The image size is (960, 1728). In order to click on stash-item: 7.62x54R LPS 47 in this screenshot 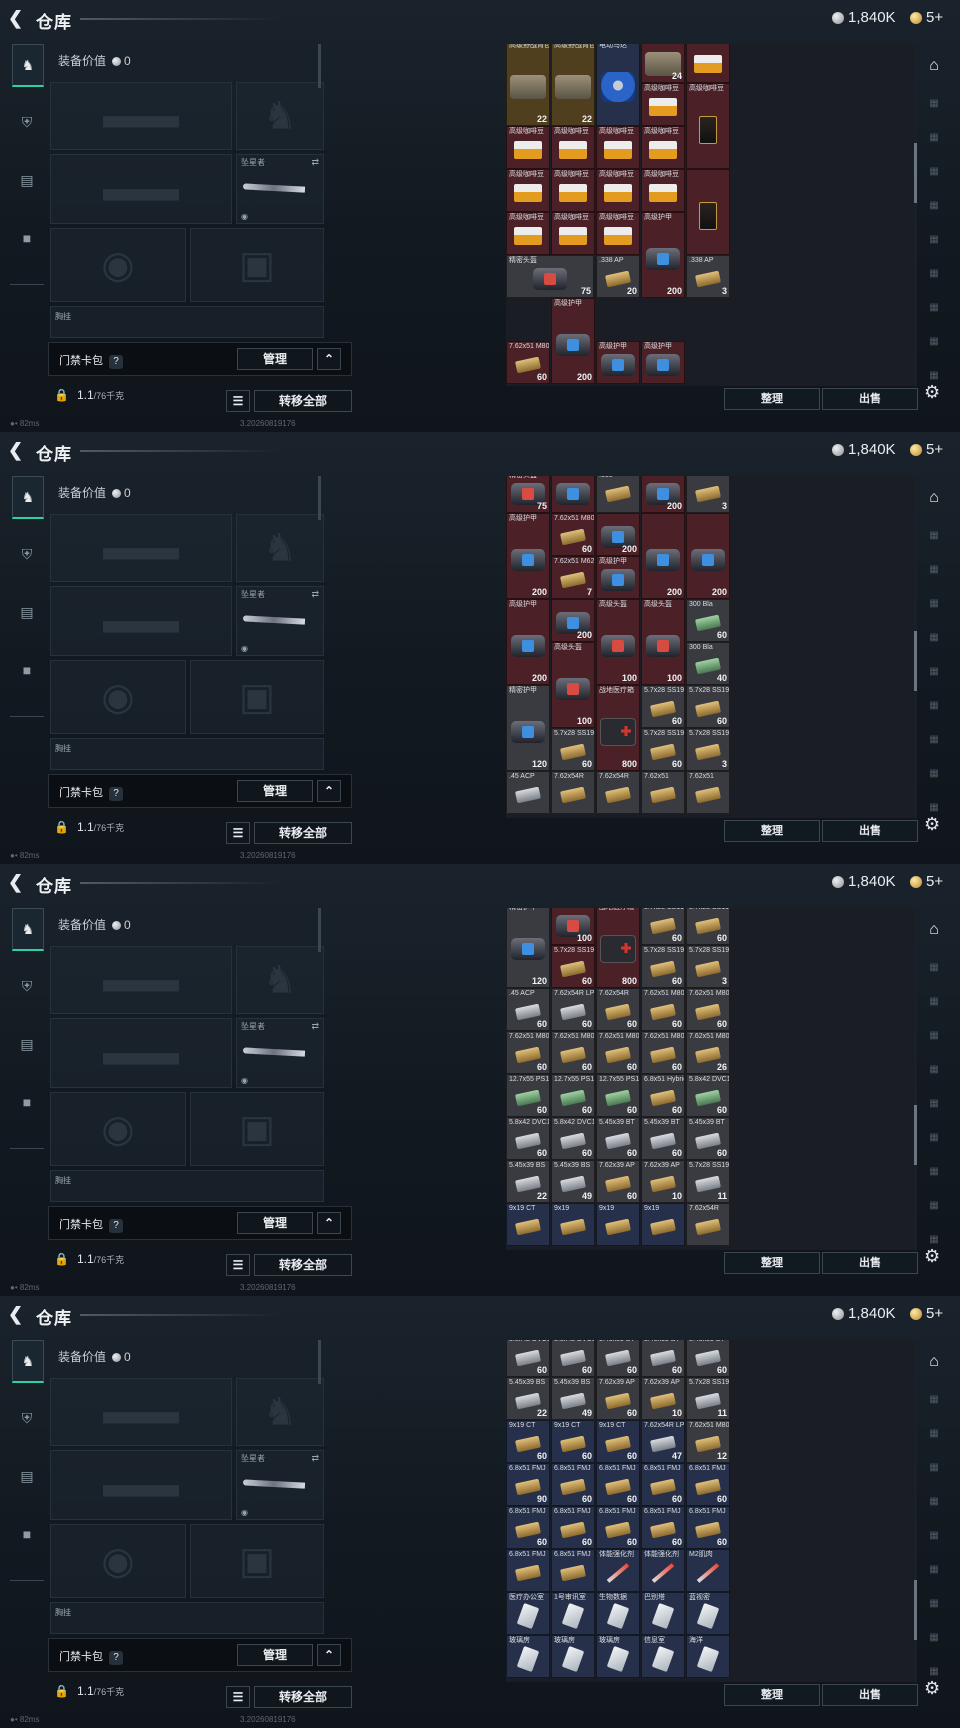, I will do `click(663, 1441)`.